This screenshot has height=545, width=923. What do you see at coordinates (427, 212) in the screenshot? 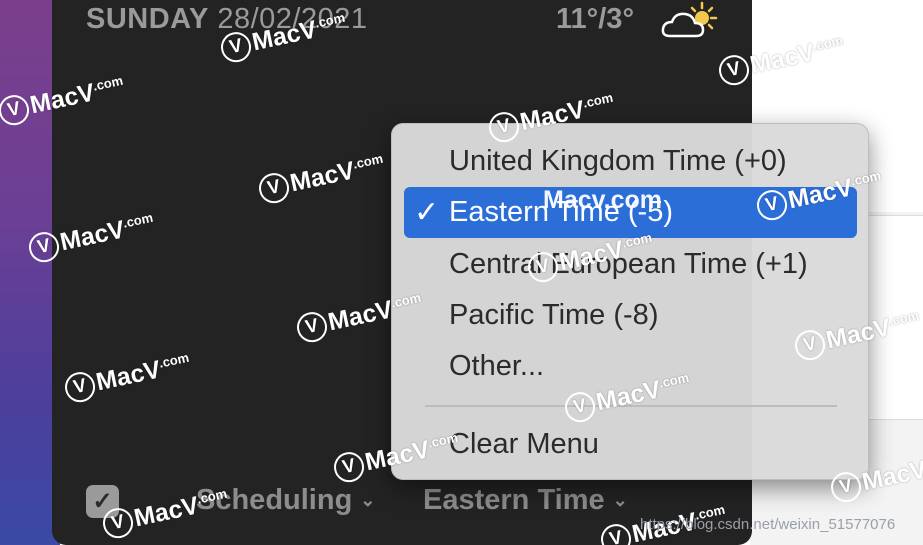
I see `checkmark-icon: ✓` at bounding box center [427, 212].